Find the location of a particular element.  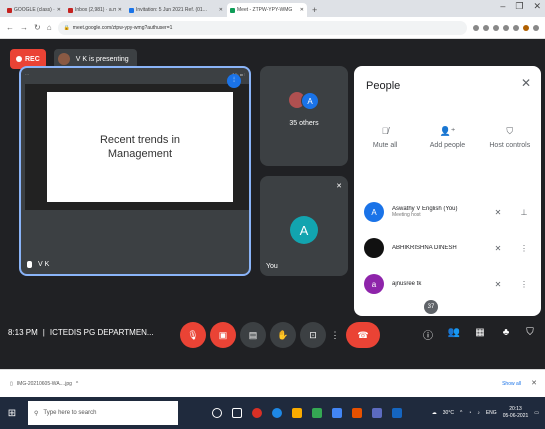

new-tab-button: + is located at coordinates (314, 10).